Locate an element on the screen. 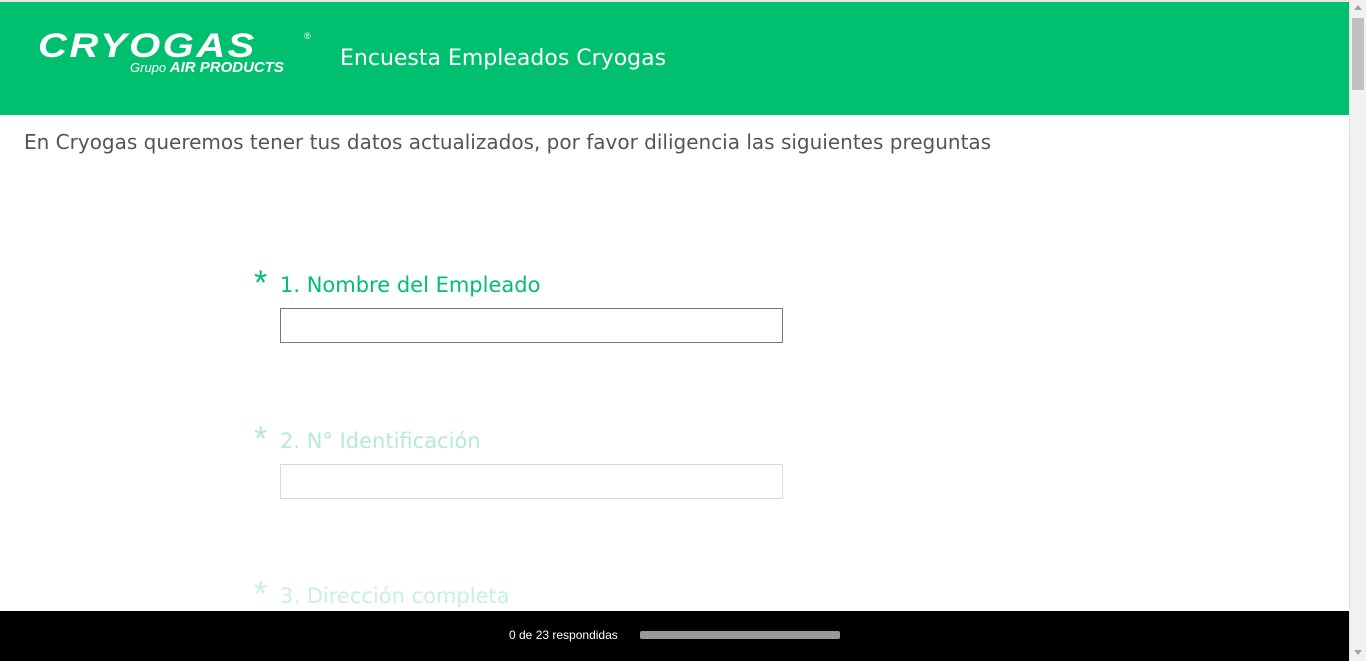  progress-text: 0 de 23 respondidas is located at coordinates (563, 635).